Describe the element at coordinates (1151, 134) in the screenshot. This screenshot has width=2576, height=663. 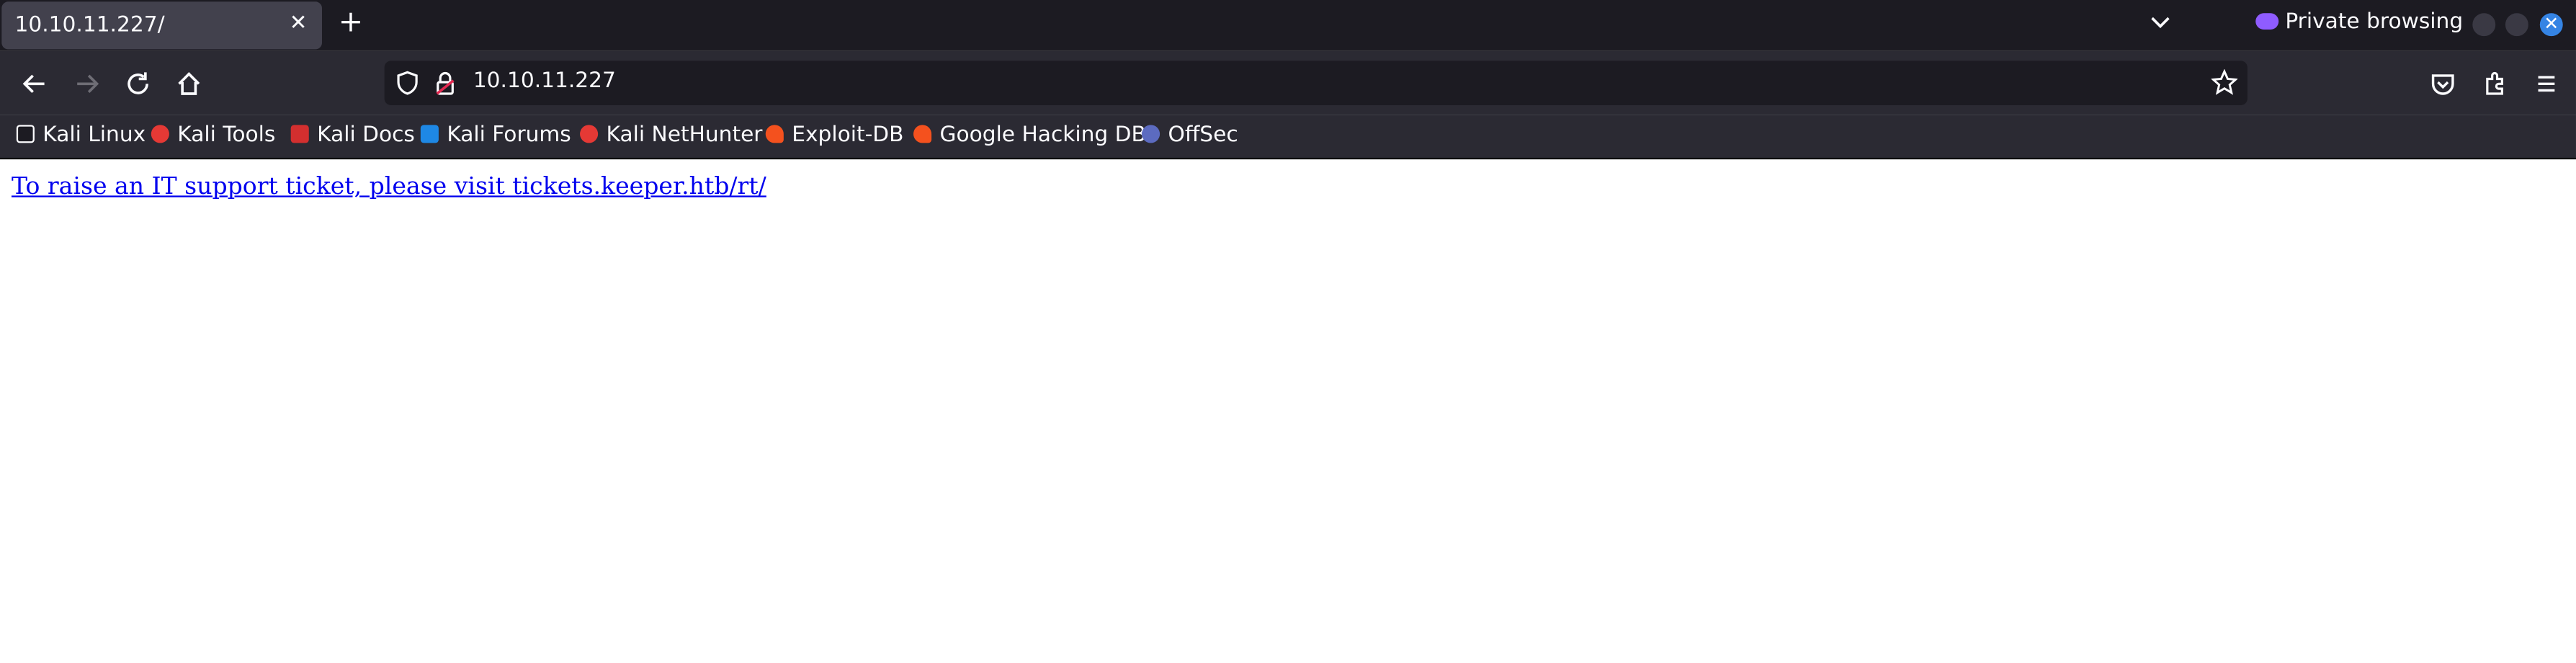
I see `offsec-icon` at that location.